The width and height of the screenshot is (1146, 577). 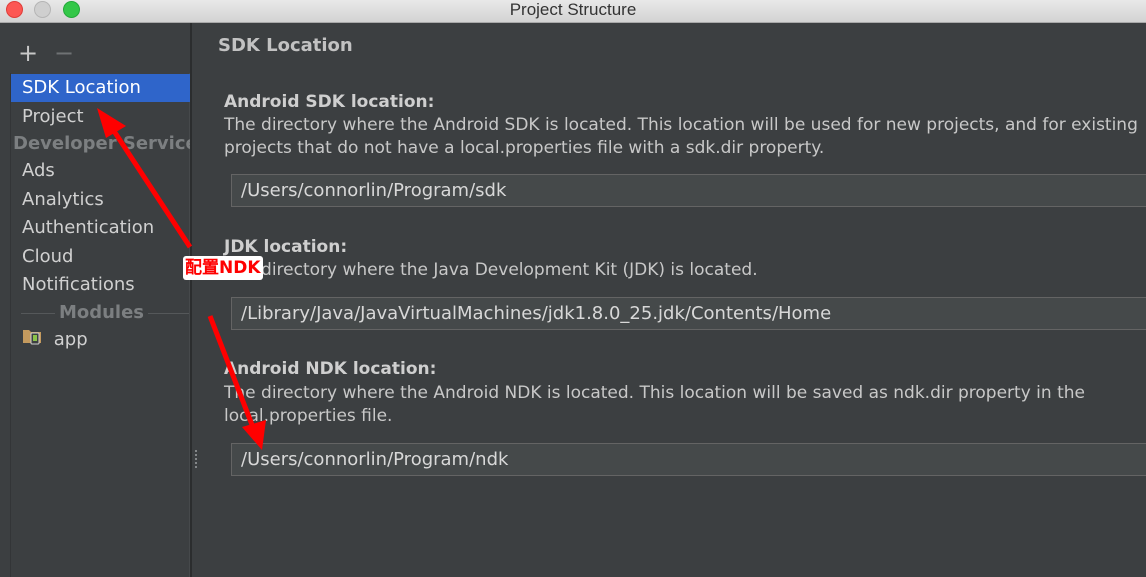 I want to click on page-title: SDK Location, so click(x=285, y=45).